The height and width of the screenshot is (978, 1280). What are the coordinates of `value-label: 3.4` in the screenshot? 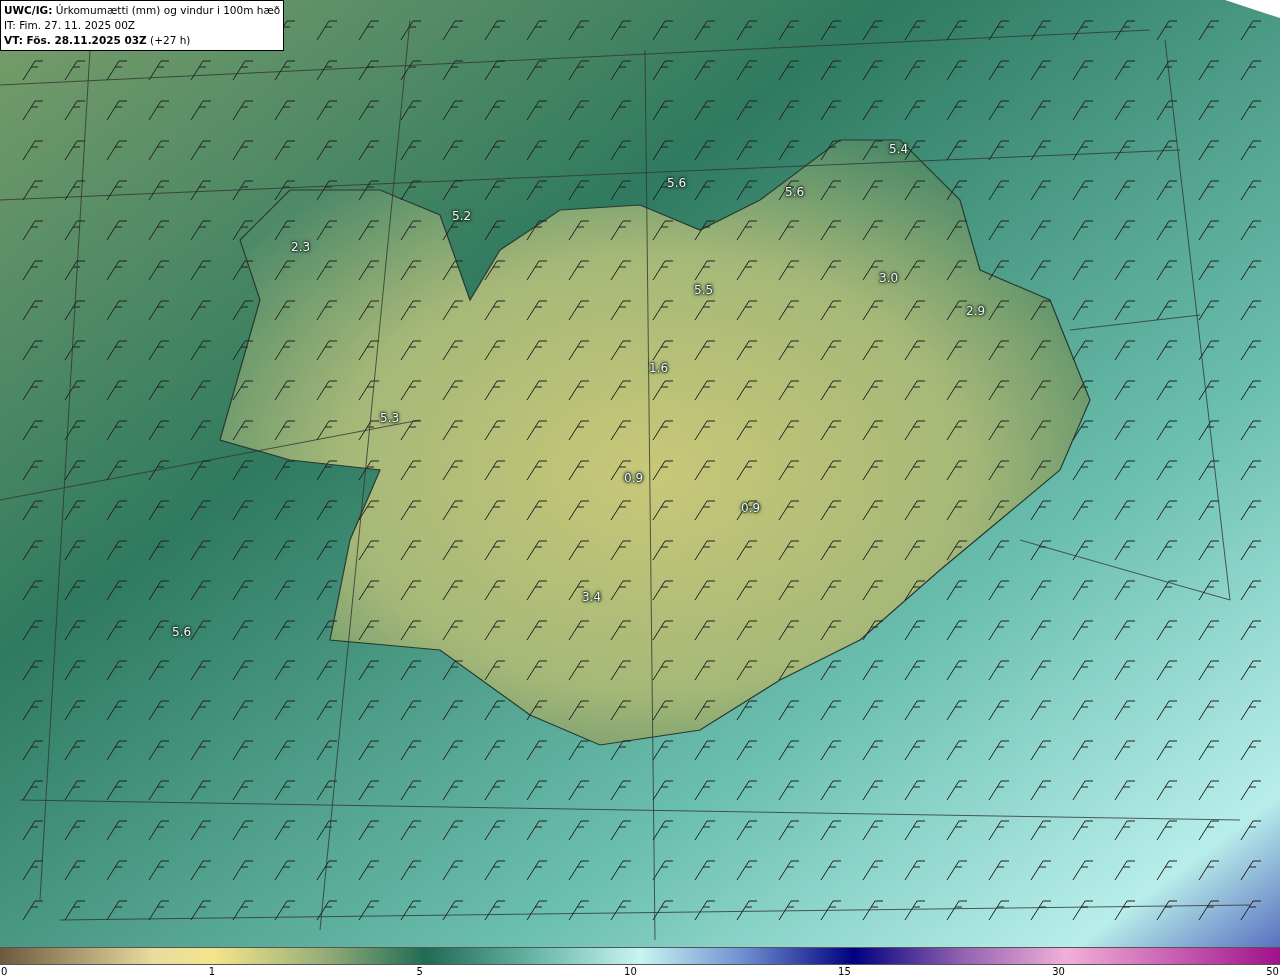 It's located at (592, 597).